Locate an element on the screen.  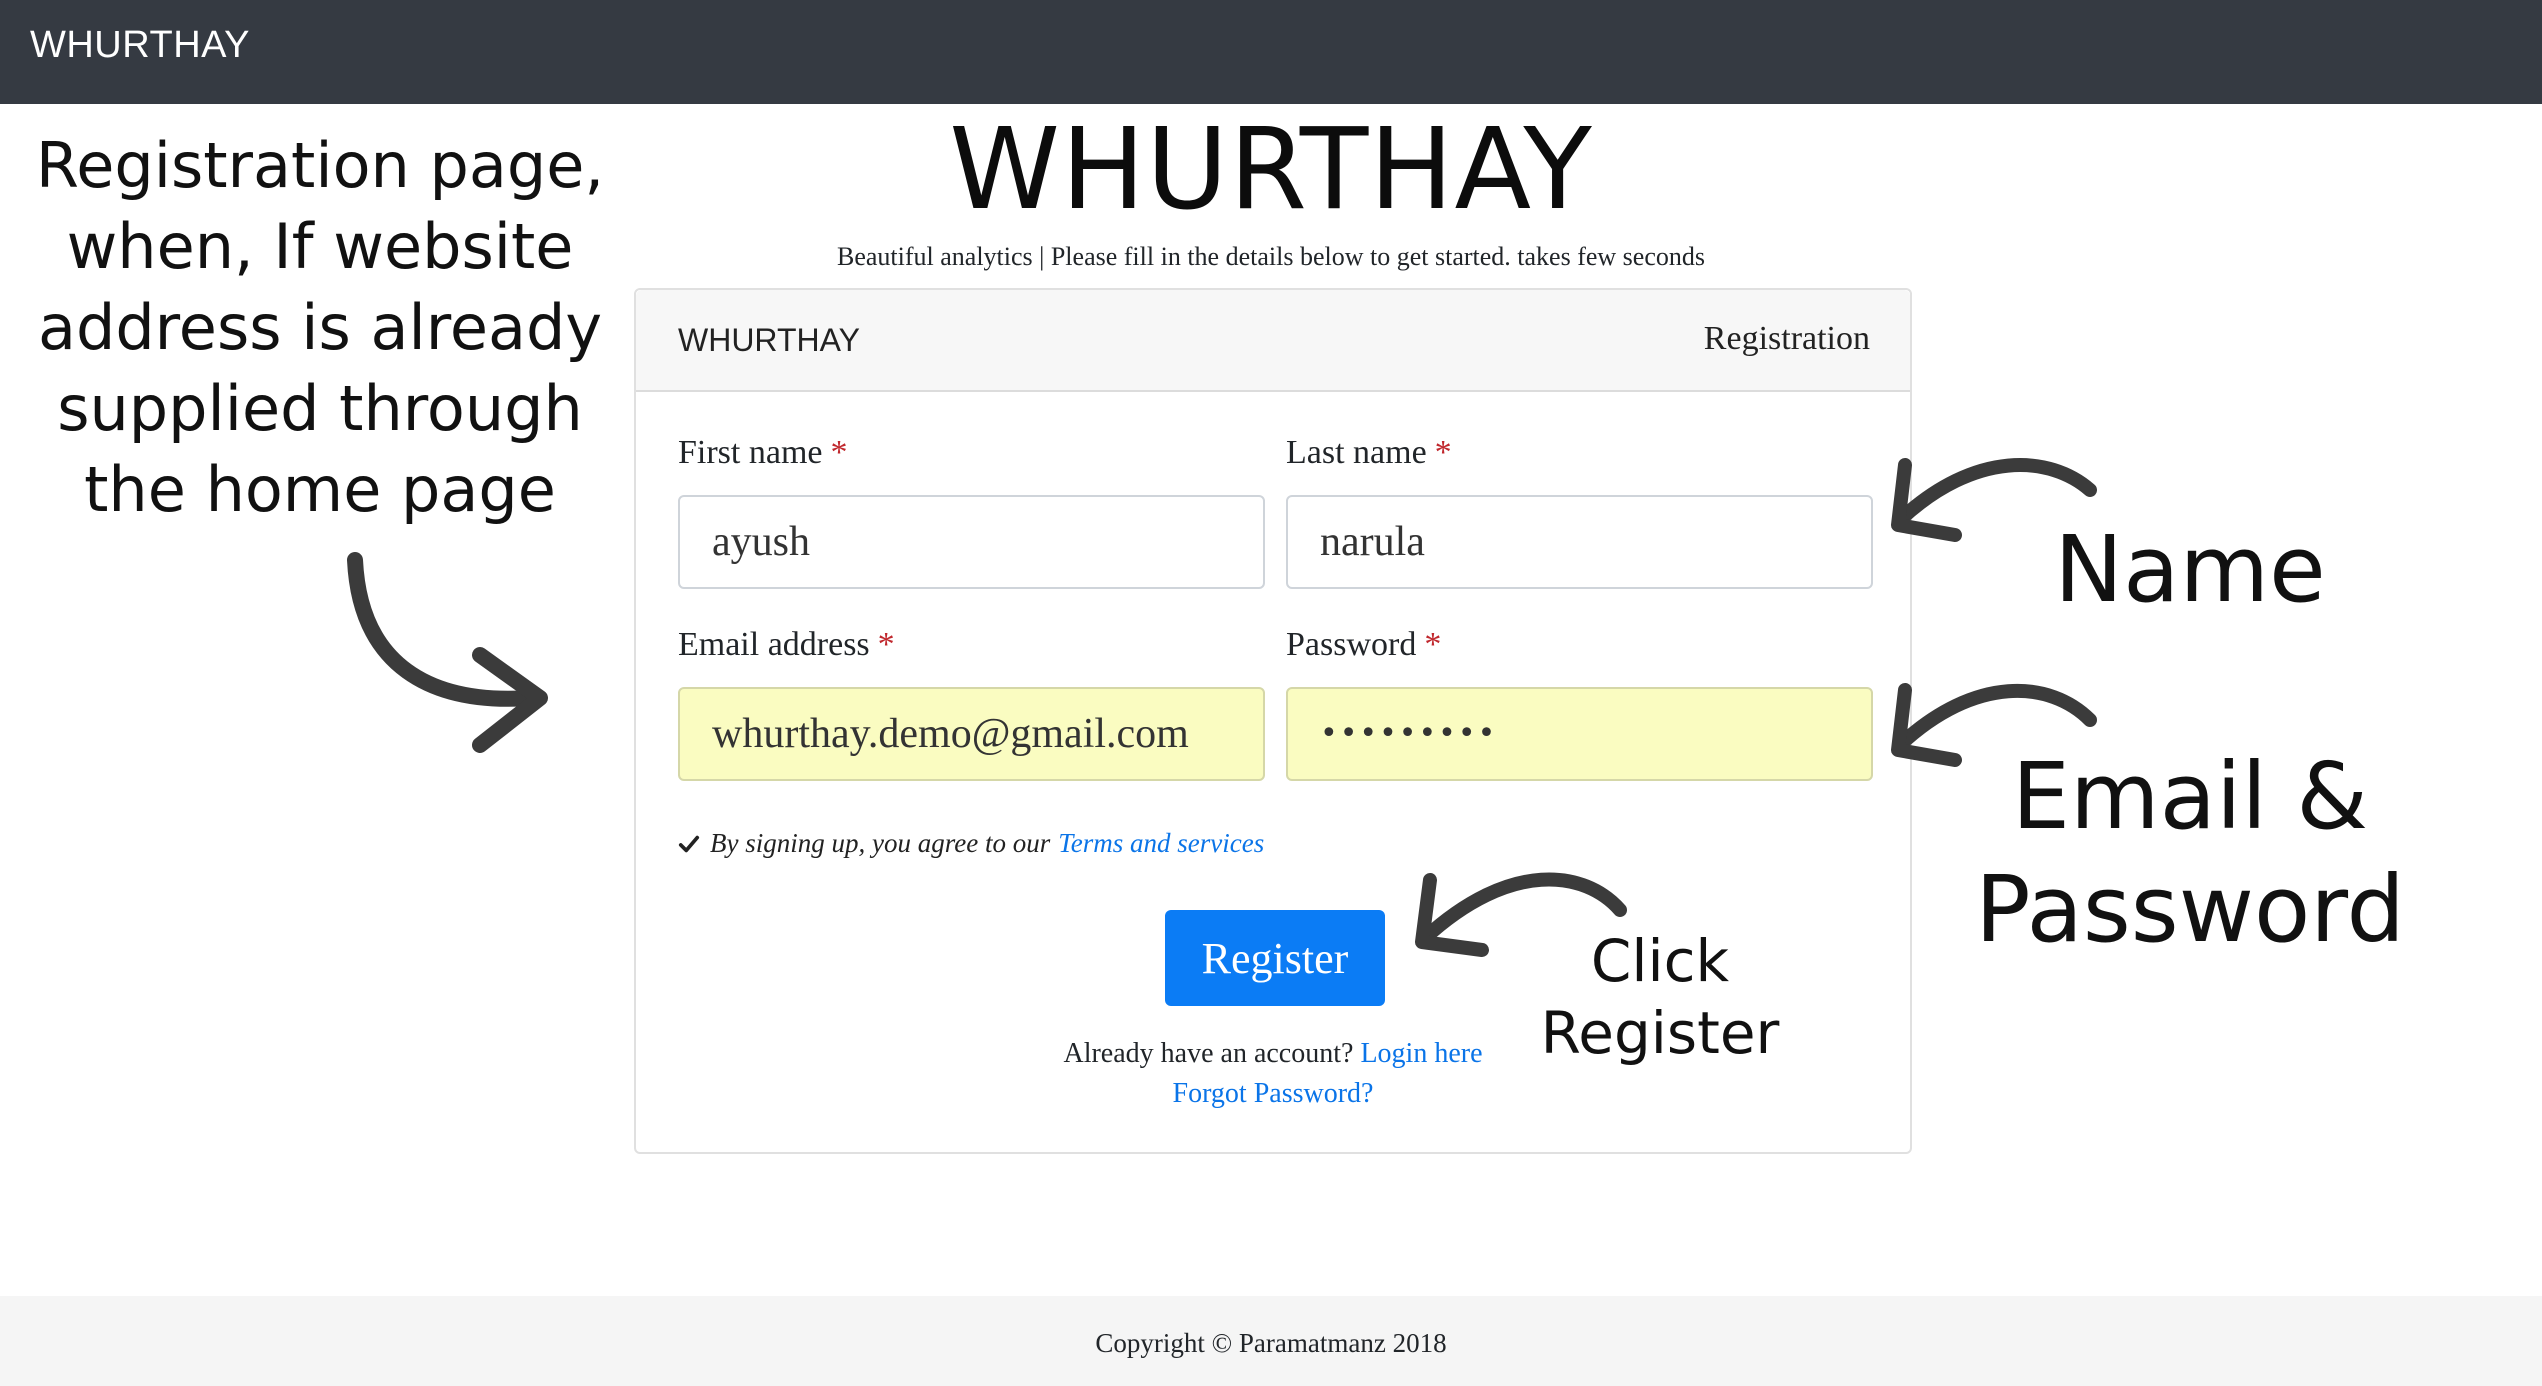
card-brand: WHURTHAY is located at coordinates (769, 340).